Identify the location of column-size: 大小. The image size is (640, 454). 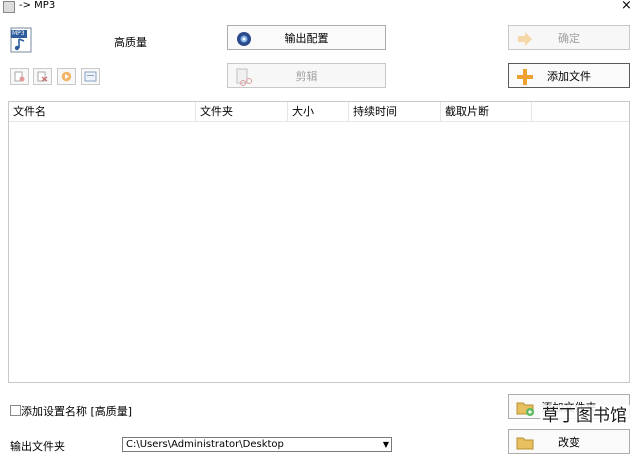
(318, 111).